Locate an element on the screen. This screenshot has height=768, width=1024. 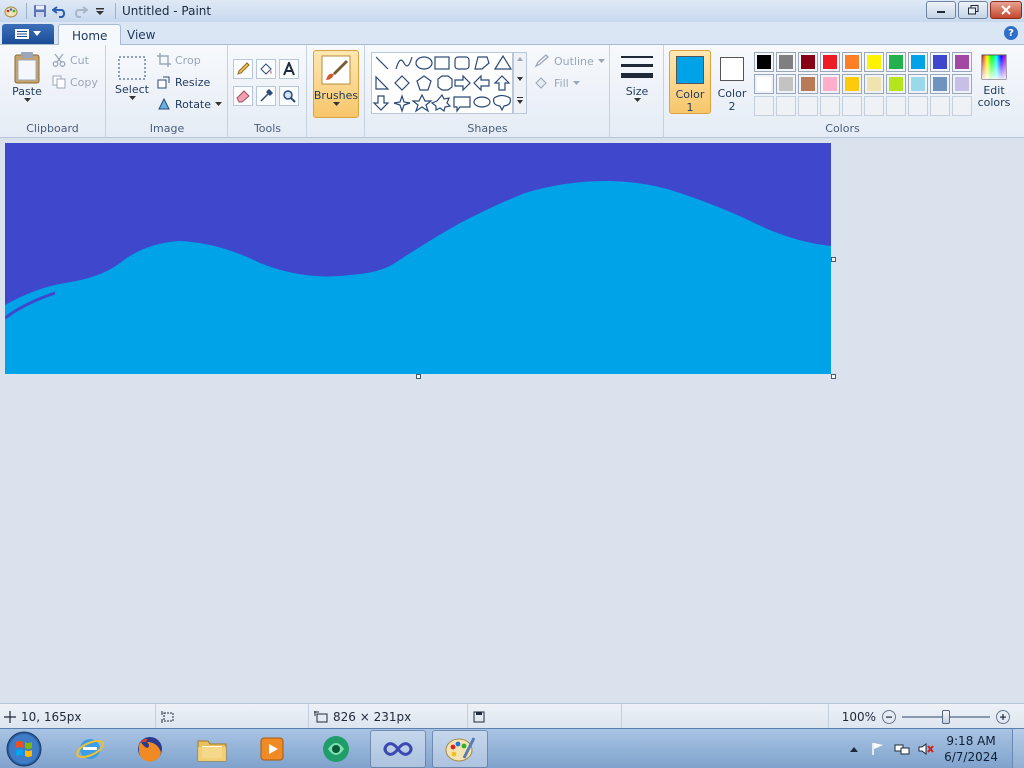
redo-icon is located at coordinates (80, 11).